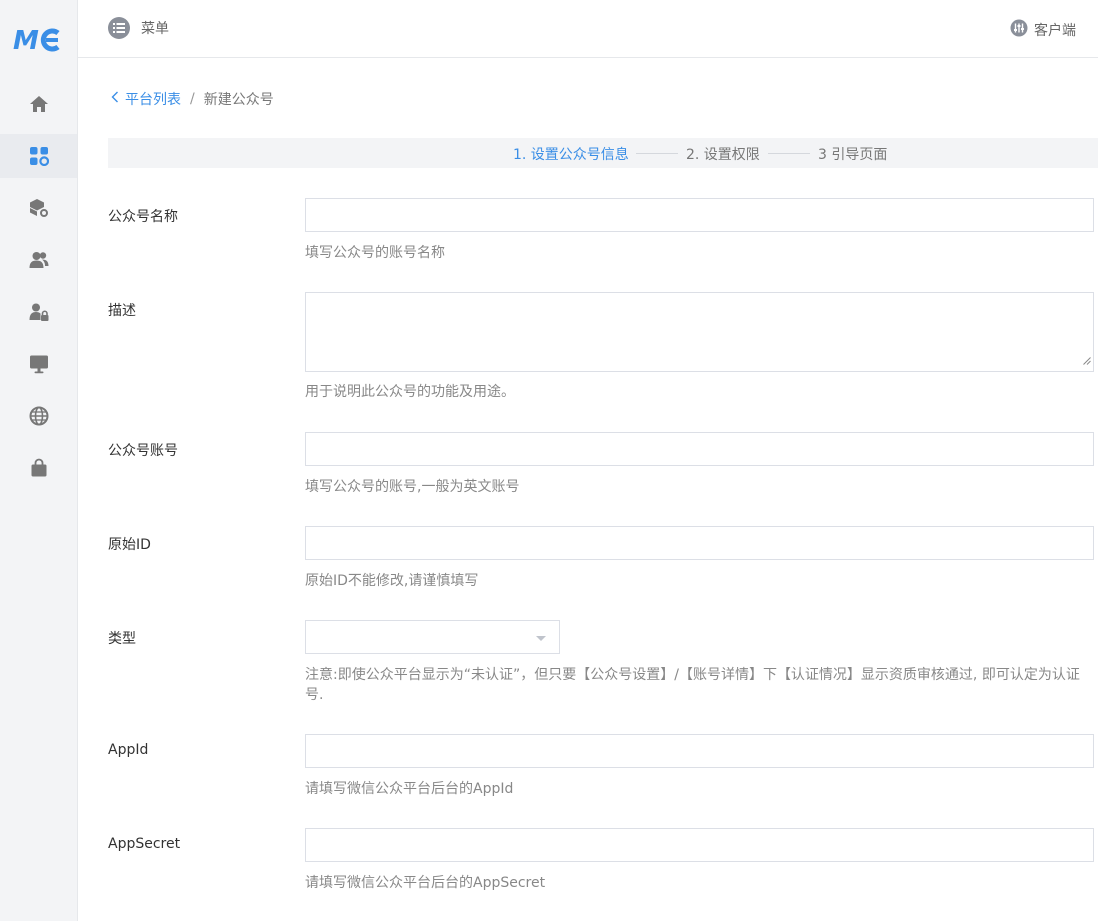  I want to click on resize-handle-icon, so click(1087, 361).